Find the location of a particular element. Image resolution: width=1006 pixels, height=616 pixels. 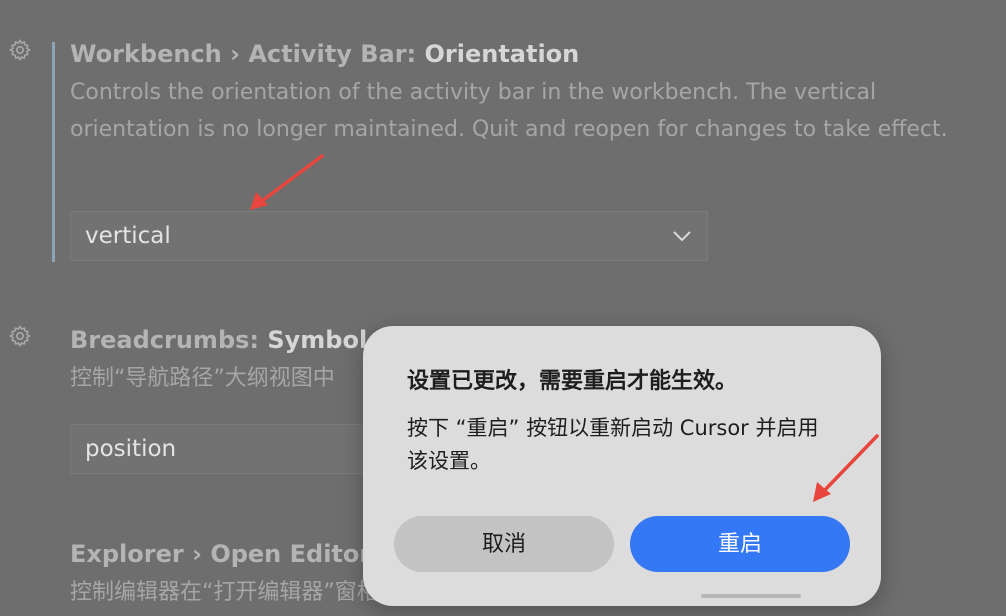

cancel-button: 取消 is located at coordinates (504, 544).